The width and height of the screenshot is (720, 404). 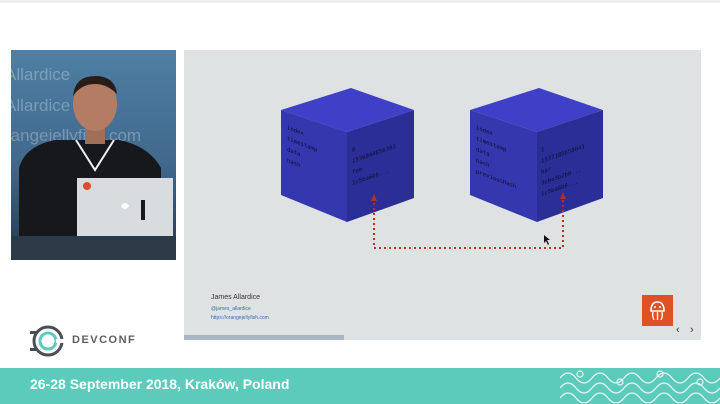 What do you see at coordinates (48, 341) in the screenshot?
I see `devconf-logo-icon` at bounding box center [48, 341].